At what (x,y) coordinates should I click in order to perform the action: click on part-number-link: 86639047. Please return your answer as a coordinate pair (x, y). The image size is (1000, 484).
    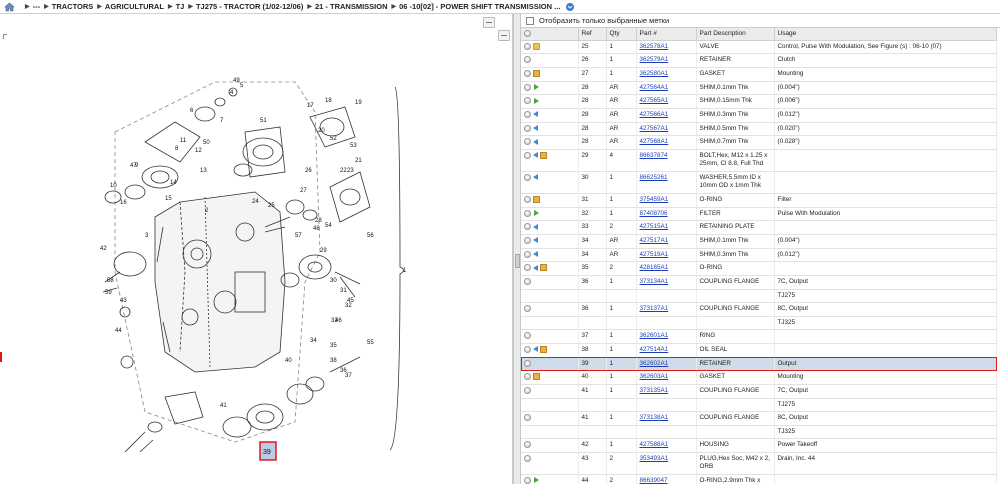
    Looking at the image, I should click on (654, 480).